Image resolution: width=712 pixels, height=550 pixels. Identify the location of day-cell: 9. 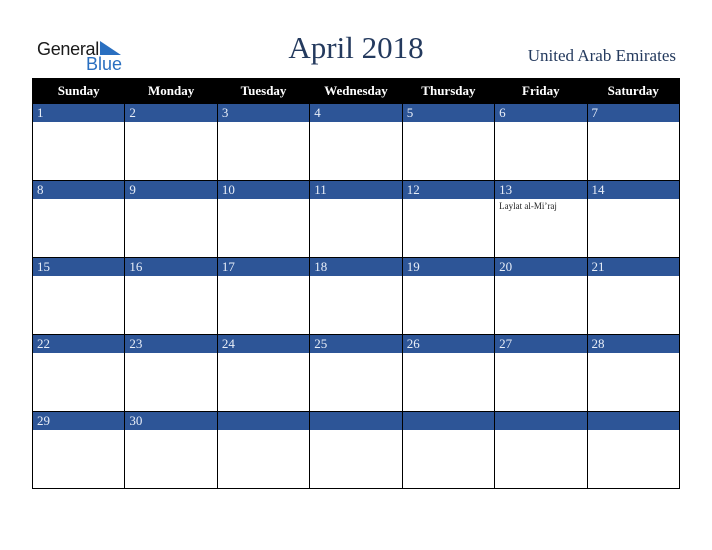
(171, 219).